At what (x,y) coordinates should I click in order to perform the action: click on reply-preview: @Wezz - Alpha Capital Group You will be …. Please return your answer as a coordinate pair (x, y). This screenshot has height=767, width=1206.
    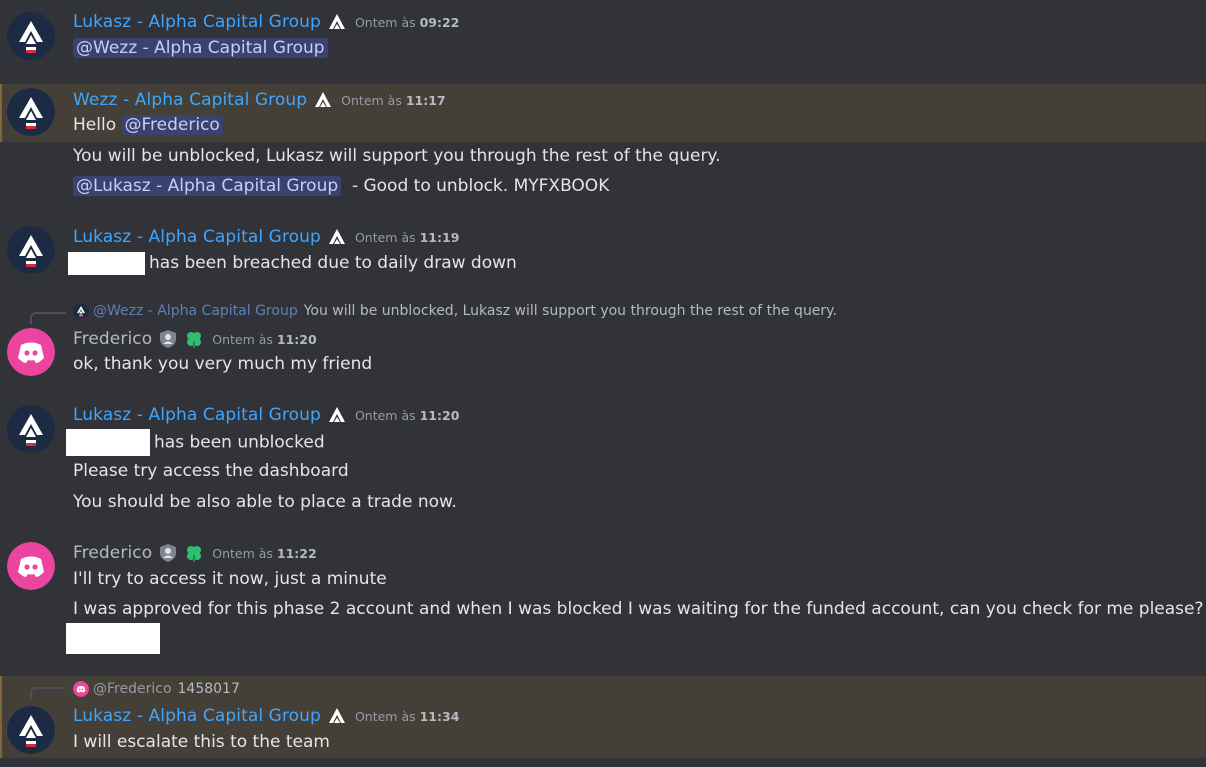
    Looking at the image, I should click on (455, 311).